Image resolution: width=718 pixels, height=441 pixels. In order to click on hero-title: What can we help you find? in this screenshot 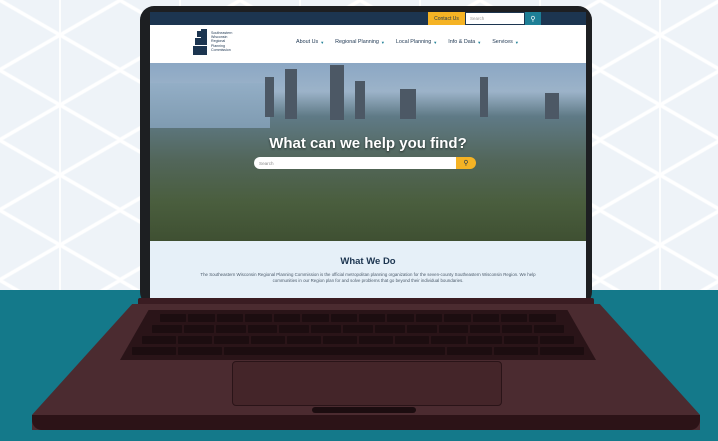, I will do `click(368, 143)`.